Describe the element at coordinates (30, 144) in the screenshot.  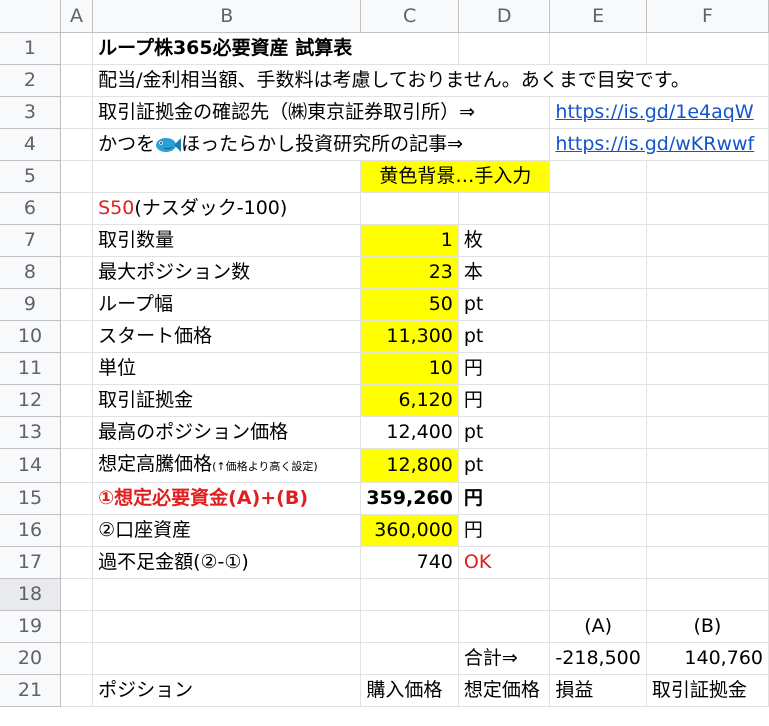
I see `row-header: 4` at that location.